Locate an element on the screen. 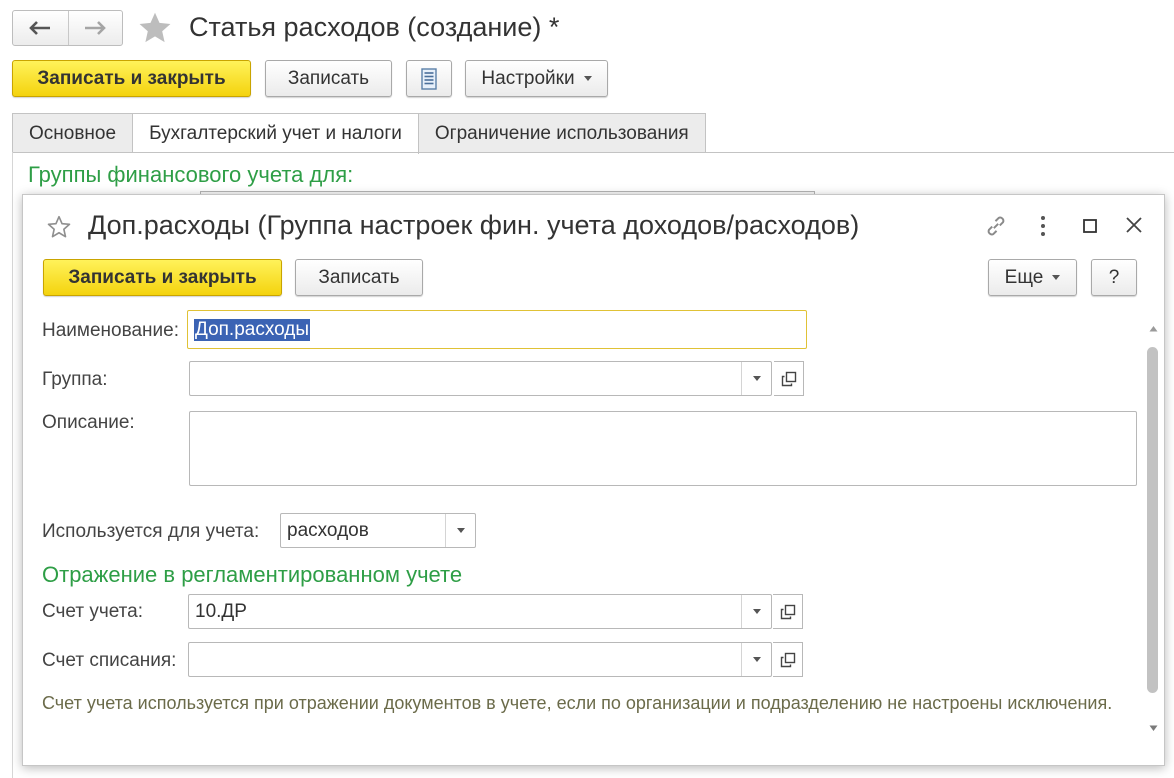 Image resolution: width=1174 pixels, height=778 pixels. writeoff-input is located at coordinates (480, 659).